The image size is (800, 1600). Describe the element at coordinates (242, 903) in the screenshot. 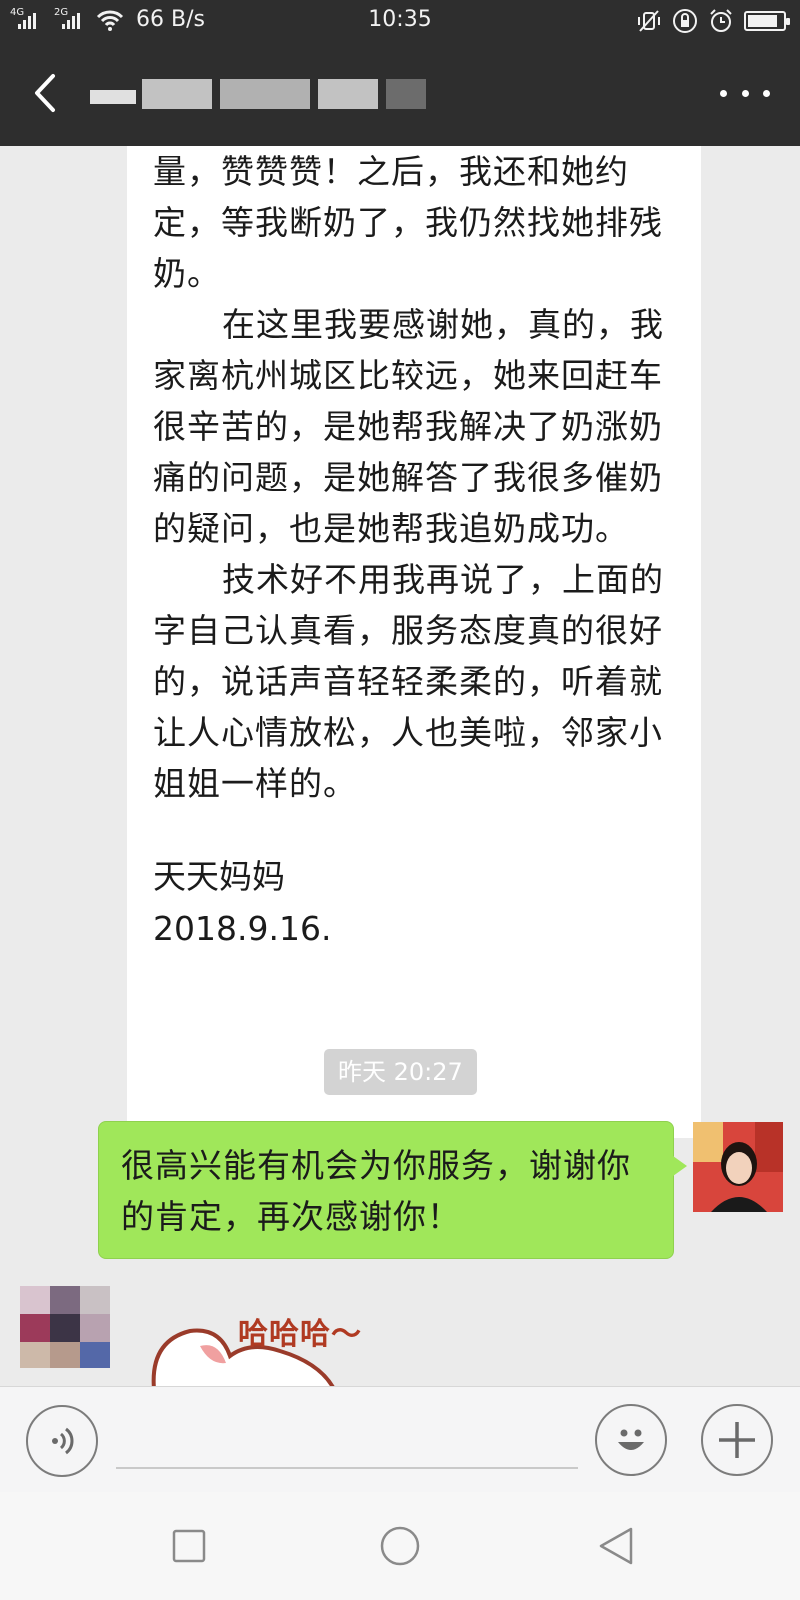

I see `card-signature: 天天妈妈 2018.9.16.` at that location.